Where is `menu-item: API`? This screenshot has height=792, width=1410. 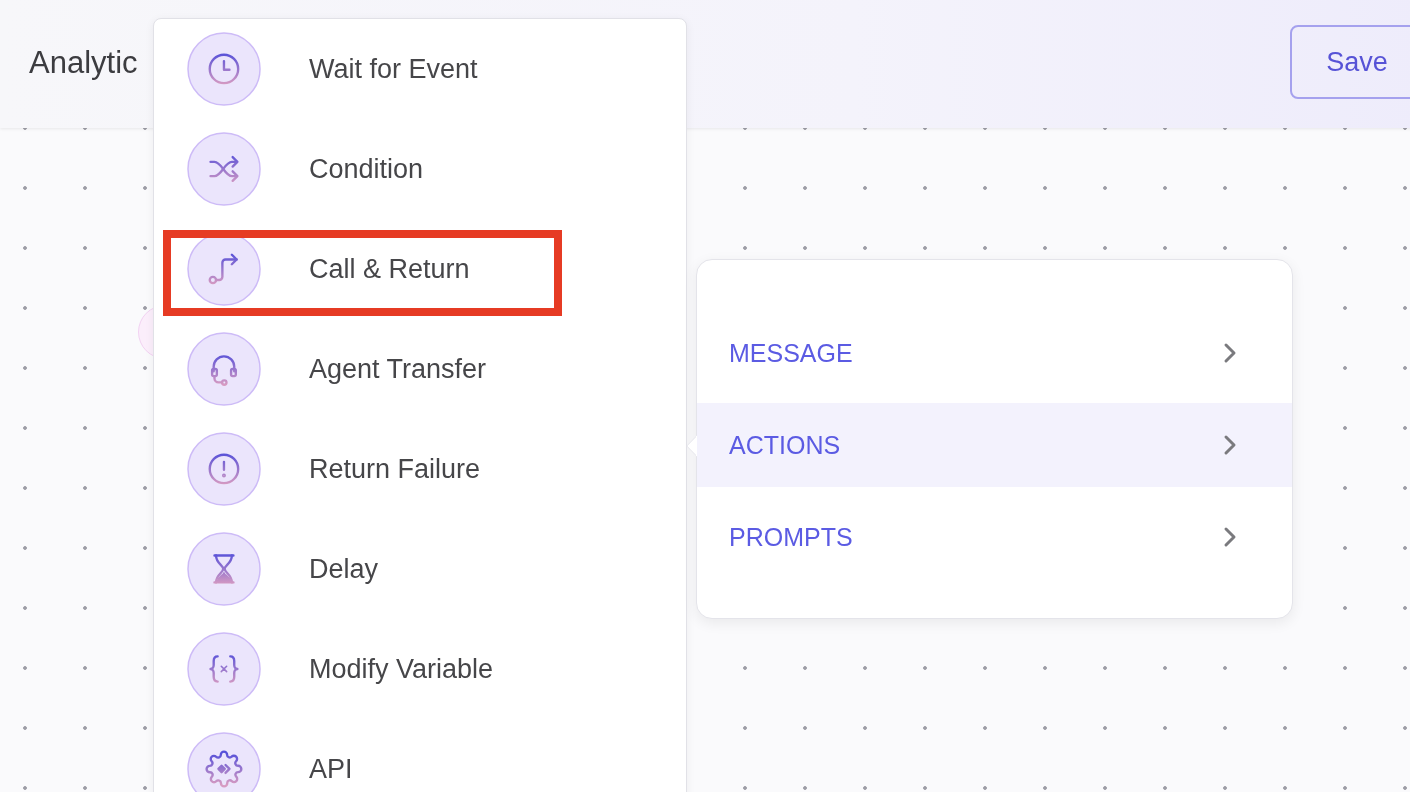
menu-item: API is located at coordinates (420, 755).